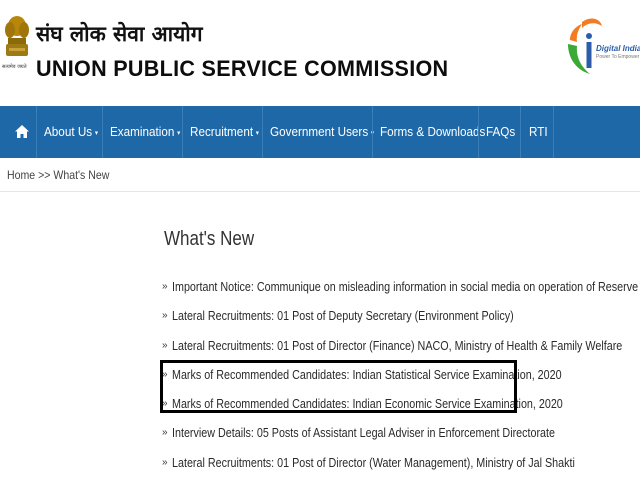  Describe the element at coordinates (142, 131) in the screenshot. I see `nav-item-label: Examination` at that location.